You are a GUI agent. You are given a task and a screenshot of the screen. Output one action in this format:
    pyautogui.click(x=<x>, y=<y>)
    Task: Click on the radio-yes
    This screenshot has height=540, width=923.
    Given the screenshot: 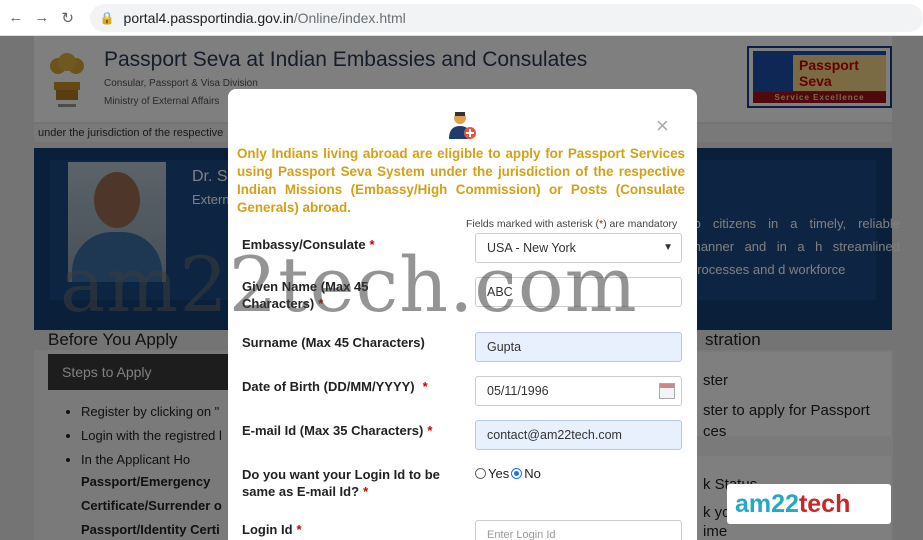 What is the action you would take?
    pyautogui.click(x=480, y=473)
    